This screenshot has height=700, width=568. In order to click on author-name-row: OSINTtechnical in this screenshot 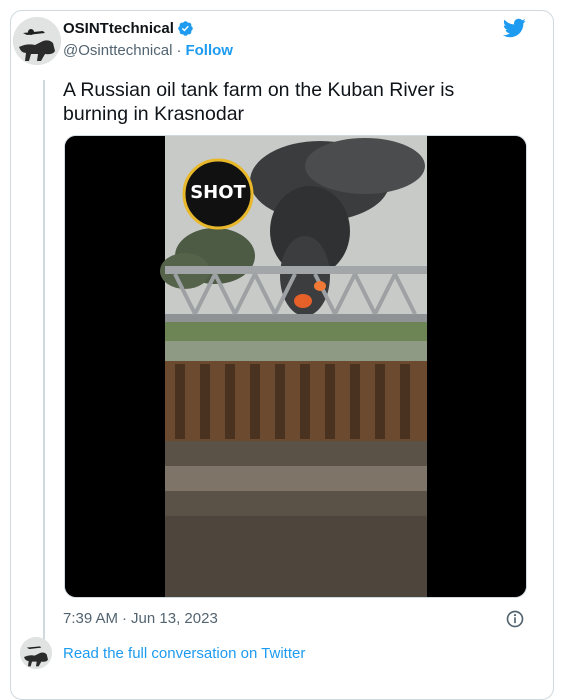, I will do `click(128, 28)`.